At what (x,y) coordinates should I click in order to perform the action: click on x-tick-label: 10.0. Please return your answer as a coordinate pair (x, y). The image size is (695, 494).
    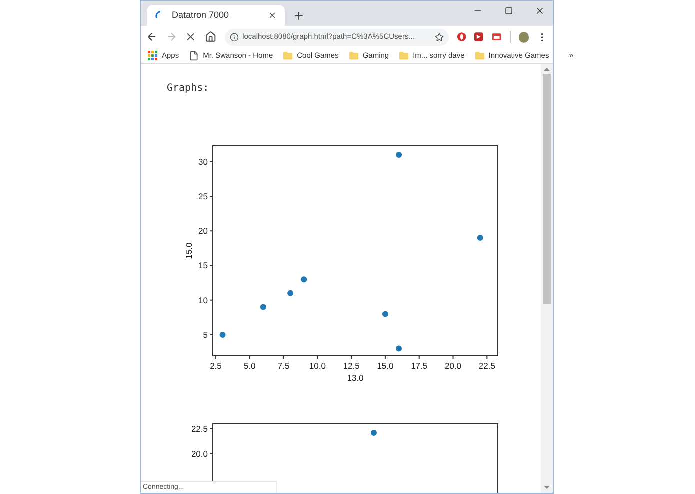
    Looking at the image, I should click on (317, 366).